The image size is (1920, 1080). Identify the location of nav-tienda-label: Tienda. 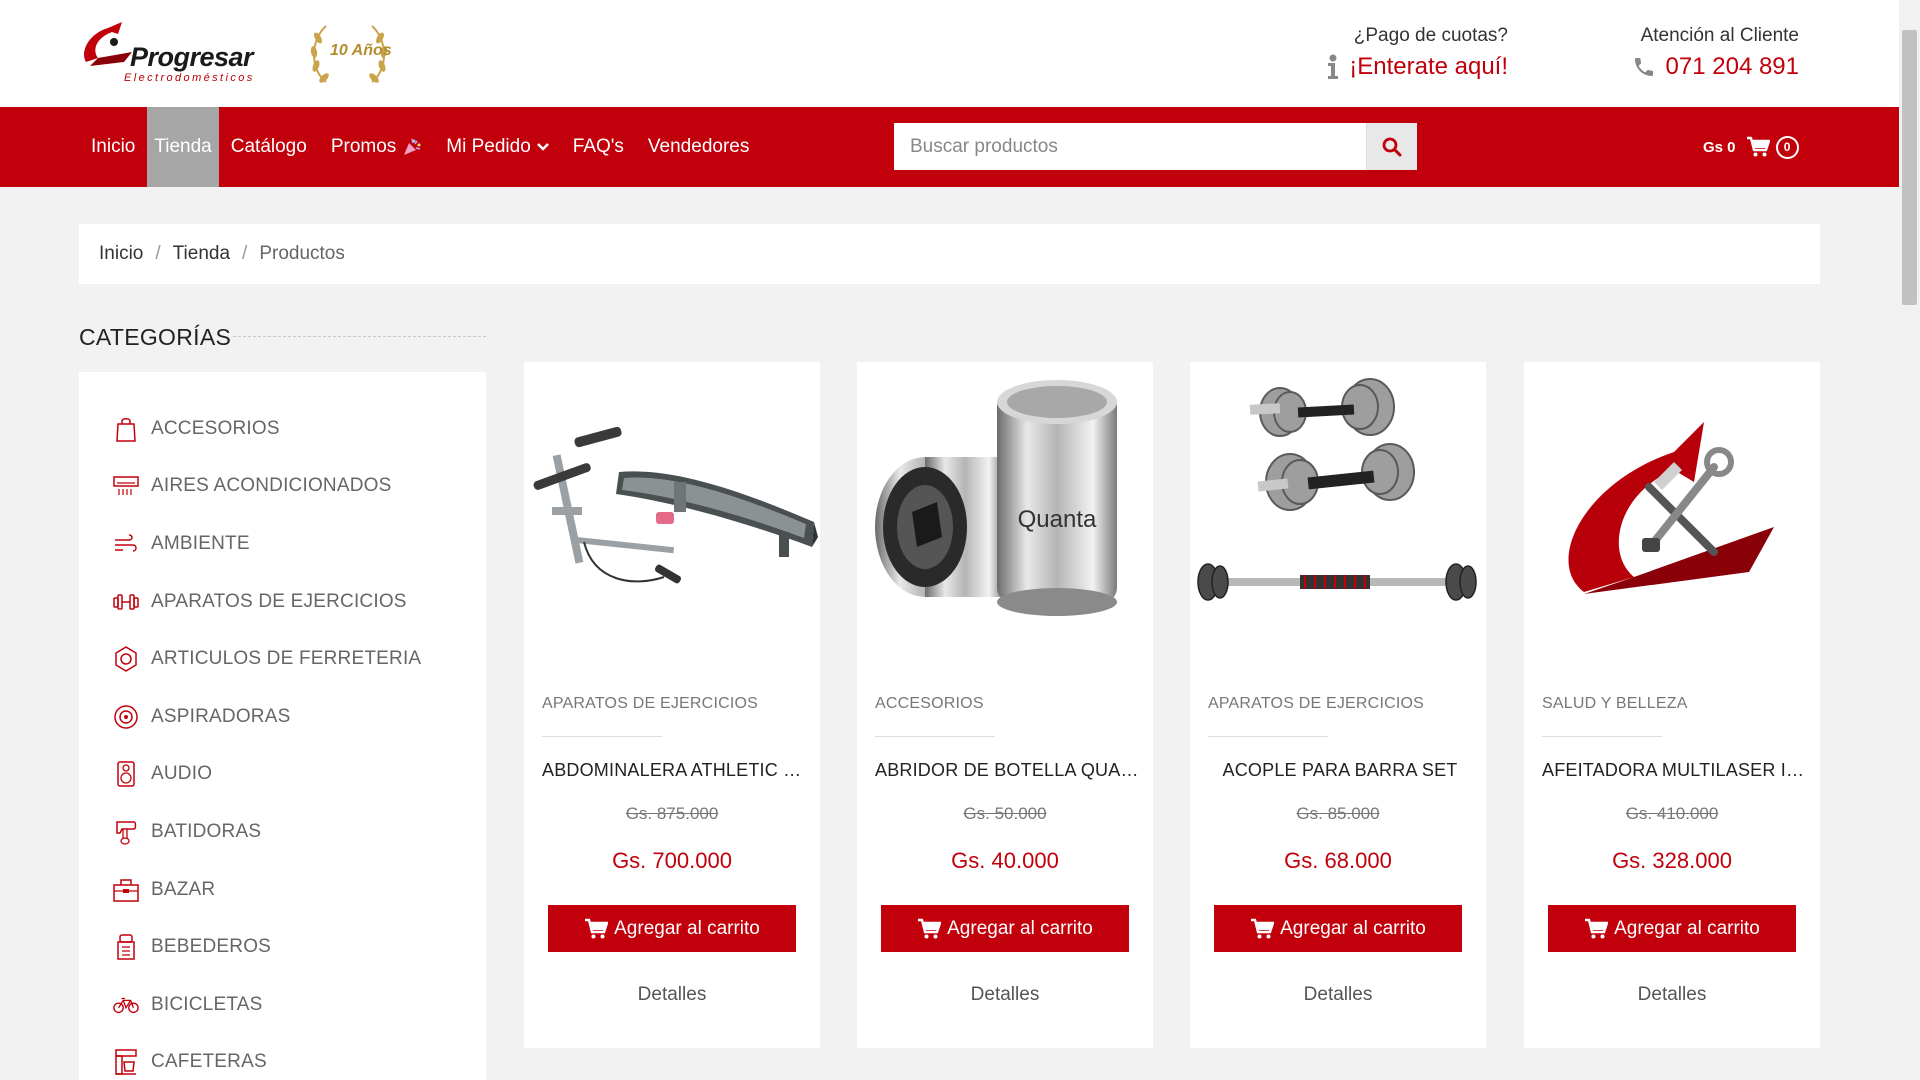
(183, 146).